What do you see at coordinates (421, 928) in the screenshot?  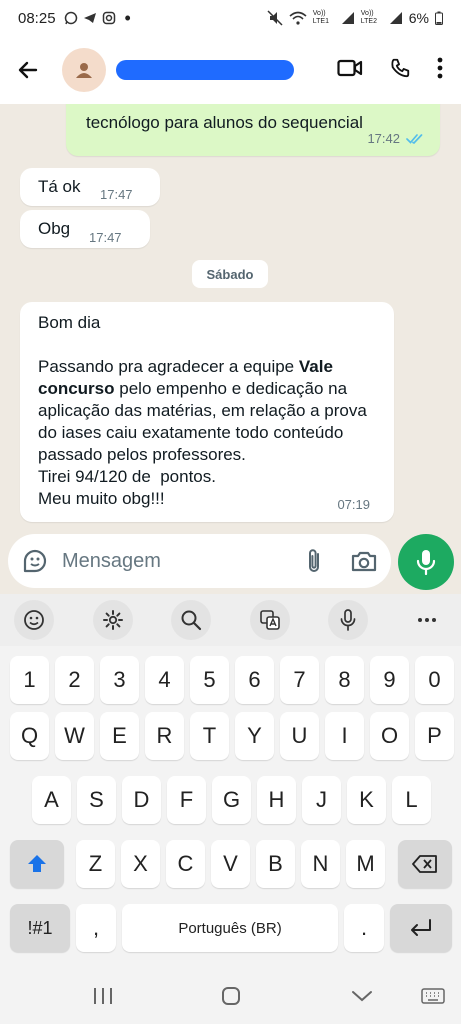 I see `enter-key` at bounding box center [421, 928].